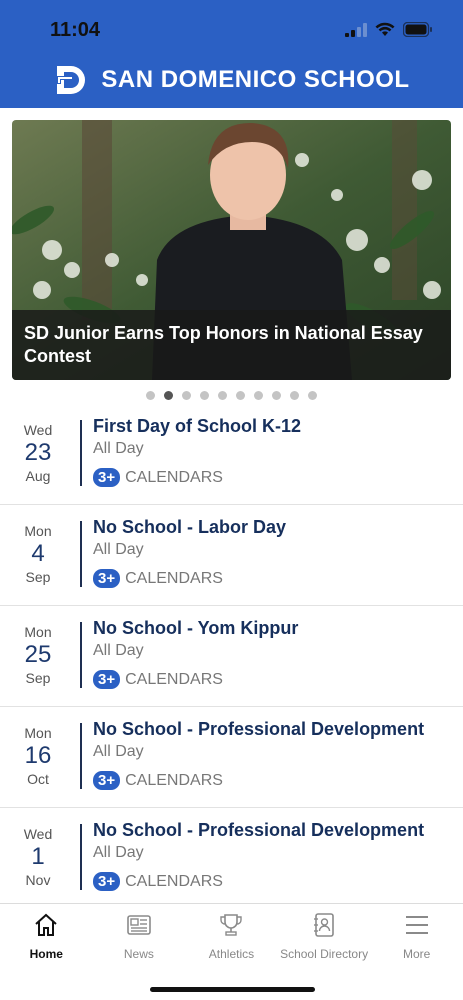  I want to click on event-date: Mon 25 Sep, so click(38, 655).